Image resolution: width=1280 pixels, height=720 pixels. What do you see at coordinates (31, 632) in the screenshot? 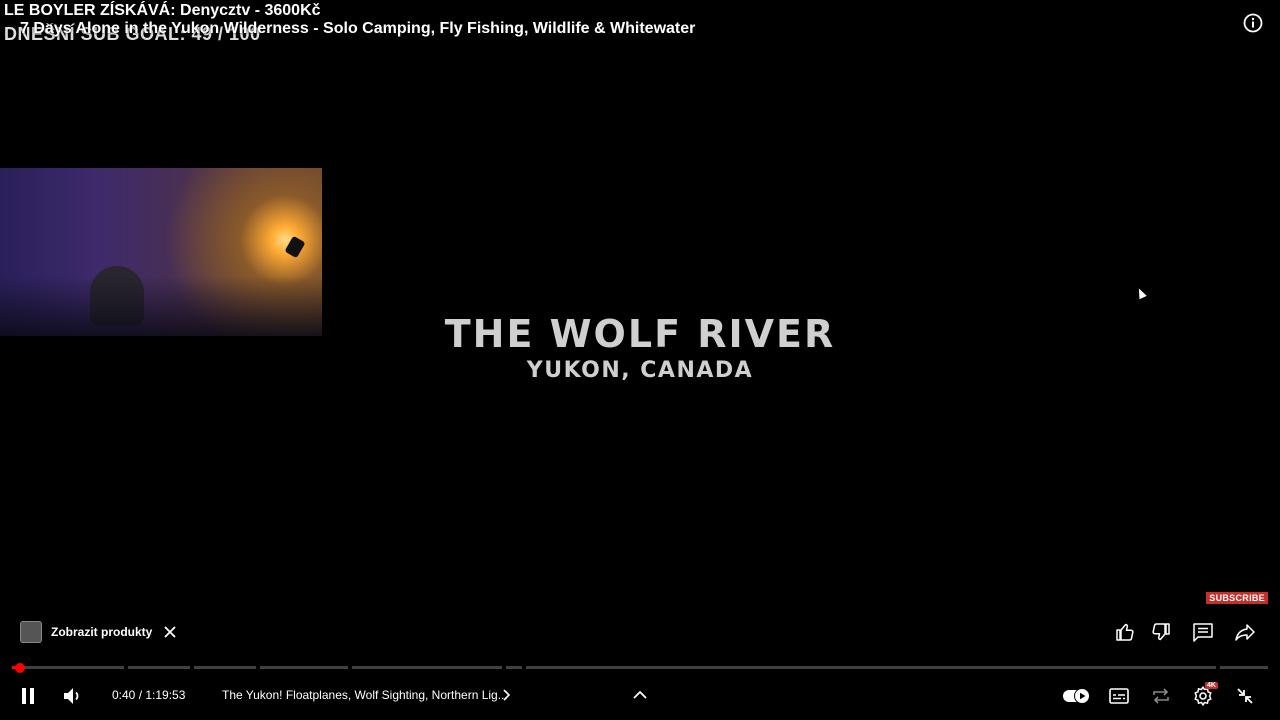
I see `product-thumbnail` at bounding box center [31, 632].